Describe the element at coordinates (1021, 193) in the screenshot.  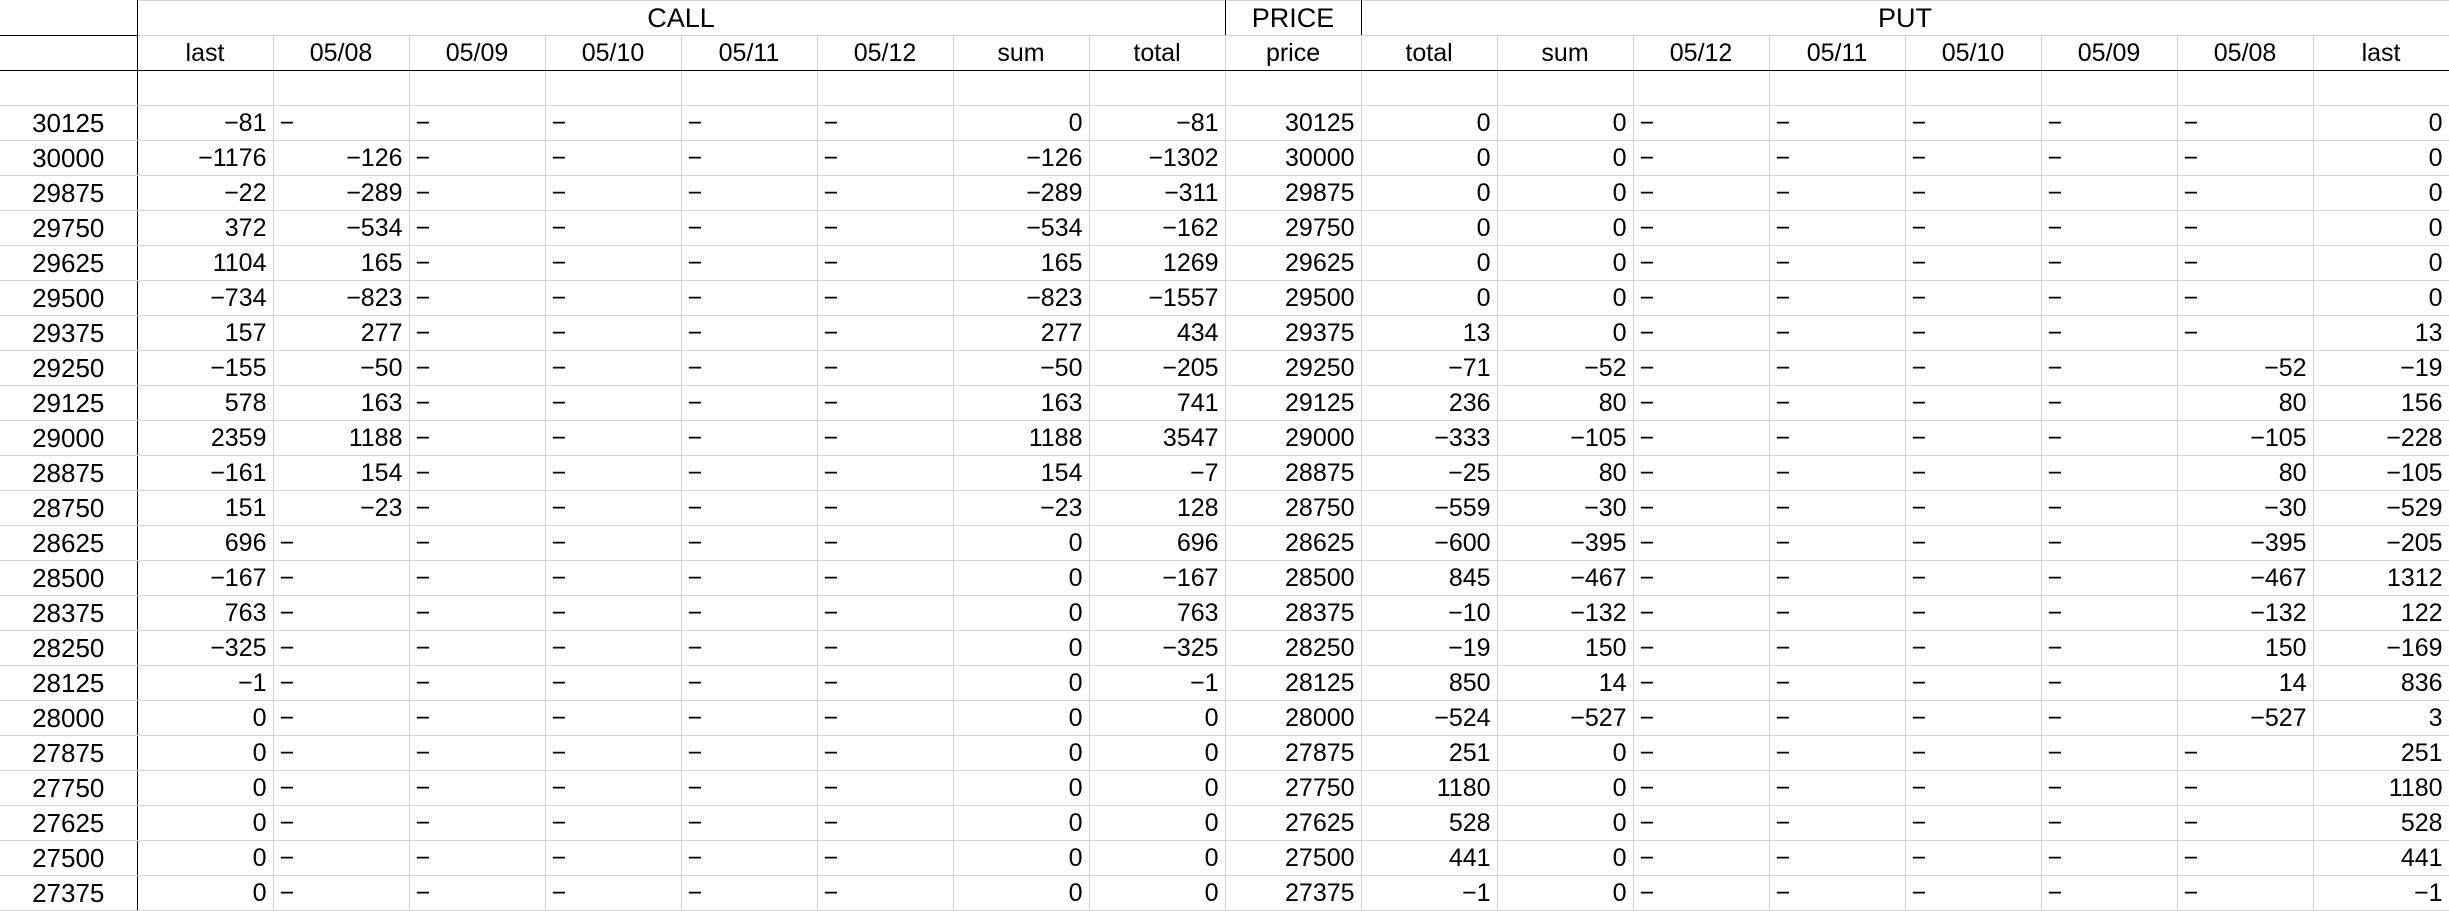
I see `call-cell: −289` at that location.